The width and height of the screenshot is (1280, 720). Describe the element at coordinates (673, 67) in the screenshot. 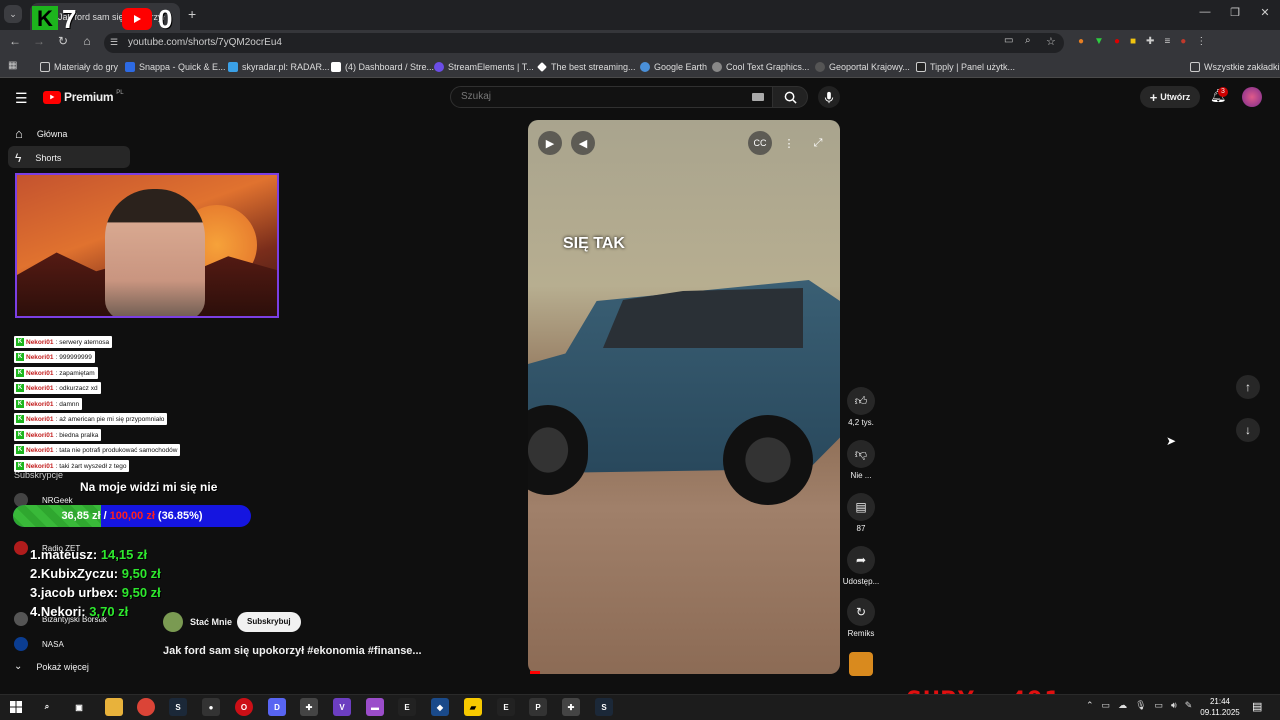

I see `bookmark-6: Google Earth` at that location.